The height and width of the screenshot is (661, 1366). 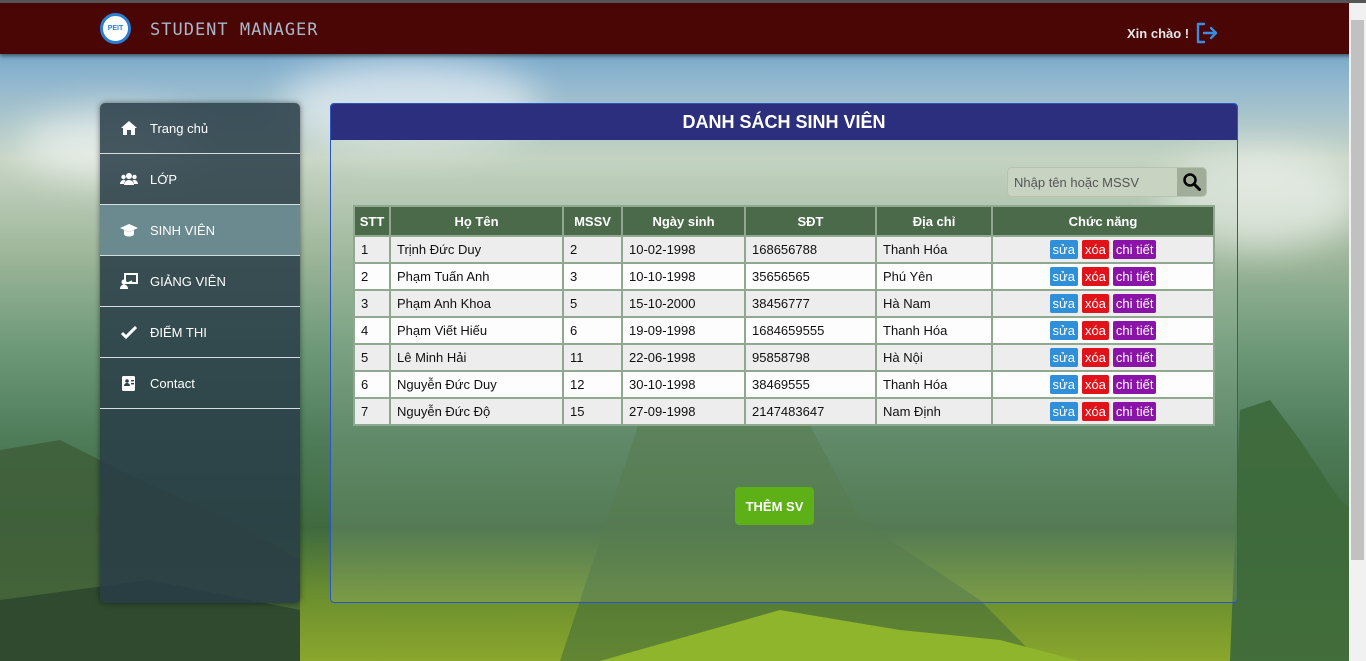 What do you see at coordinates (592, 330) in the screenshot?
I see `cell-mssv: 6` at bounding box center [592, 330].